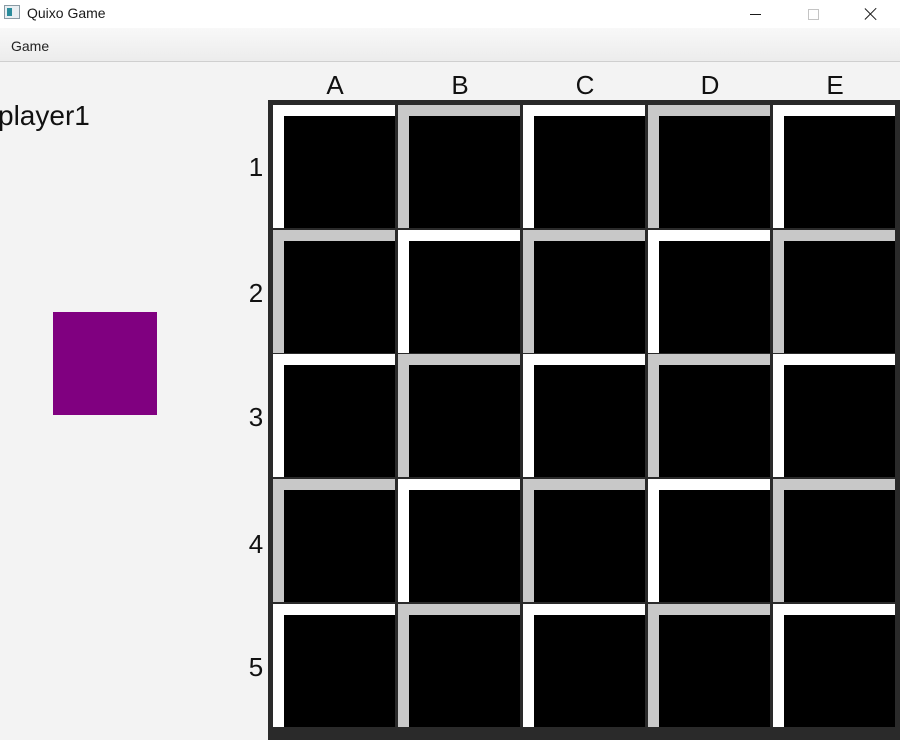 This screenshot has width=900, height=740. Describe the element at coordinates (584, 540) in the screenshot. I see `board-cell-c4` at that location.